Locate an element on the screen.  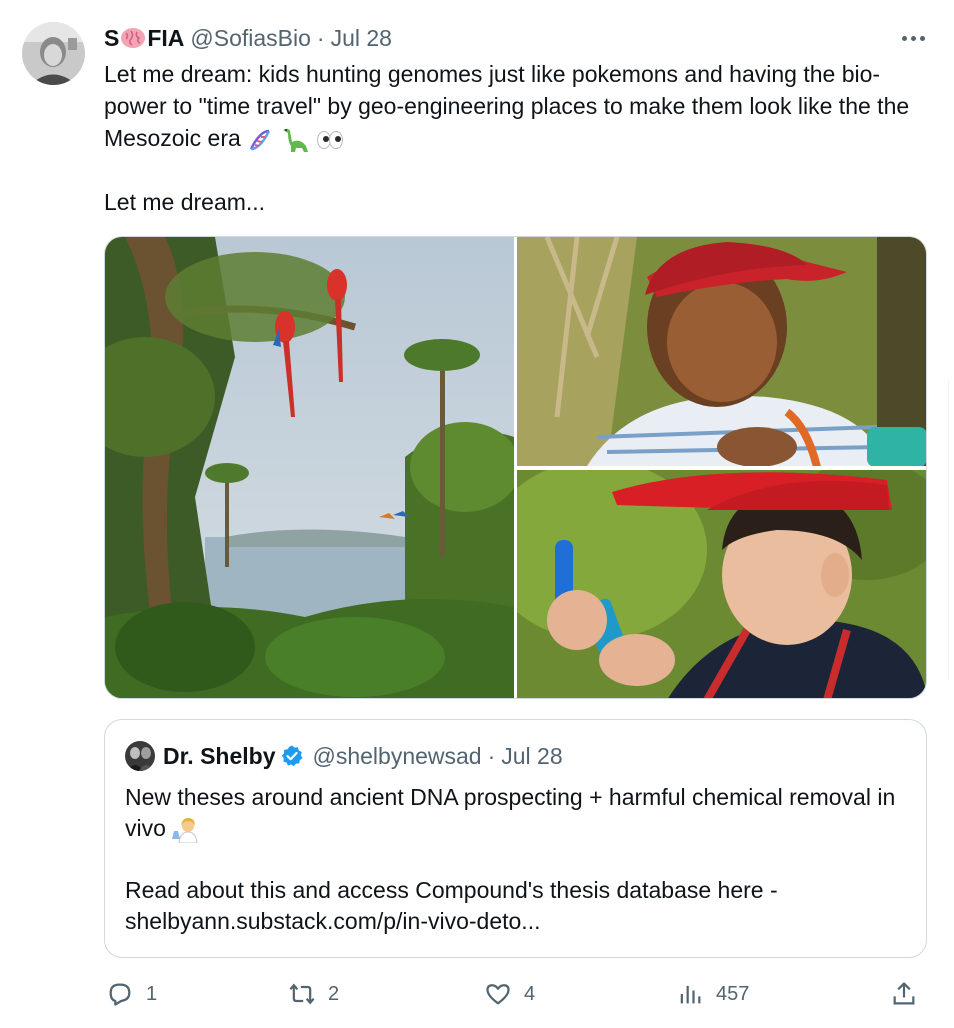
reply-count: 1 is located at coordinates (152, 993).